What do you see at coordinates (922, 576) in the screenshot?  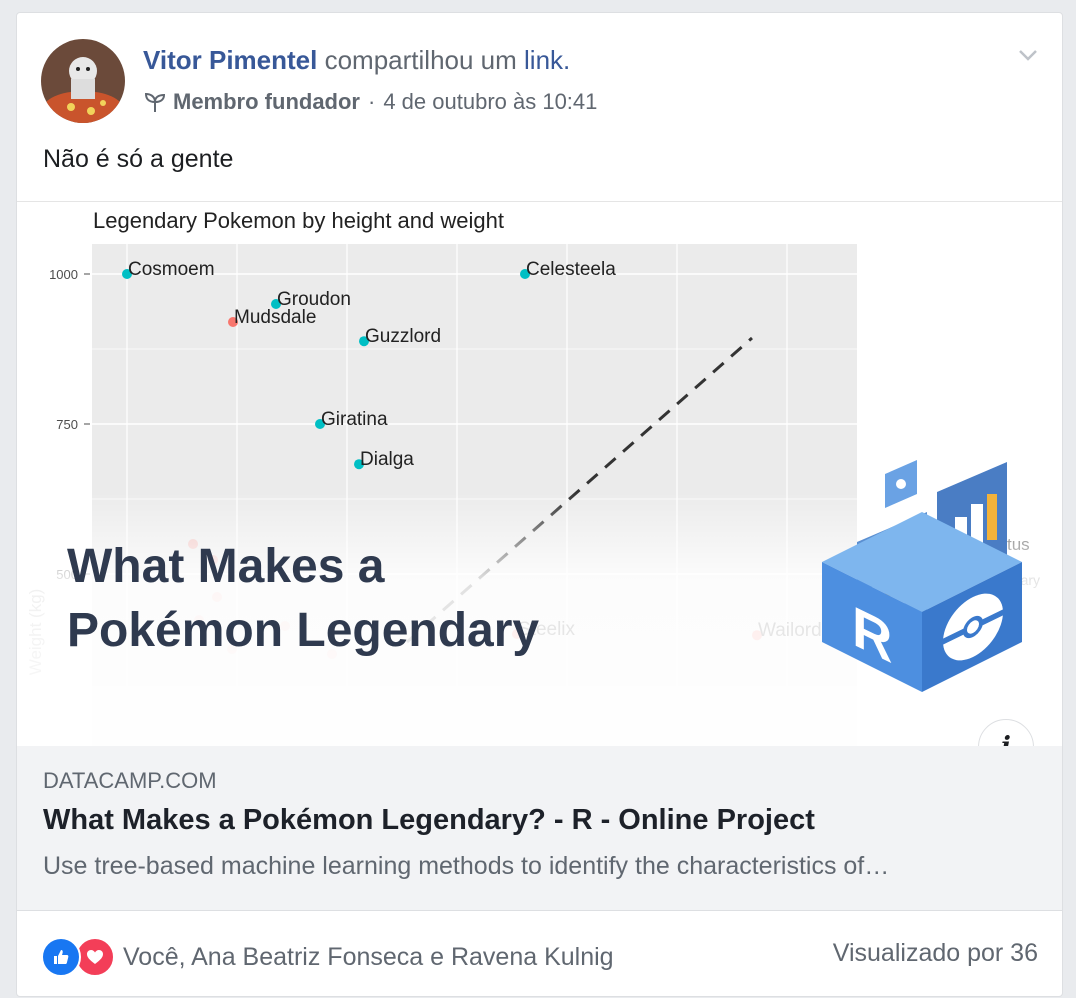 I see `r-pokeball-cube-icon: R` at bounding box center [922, 576].